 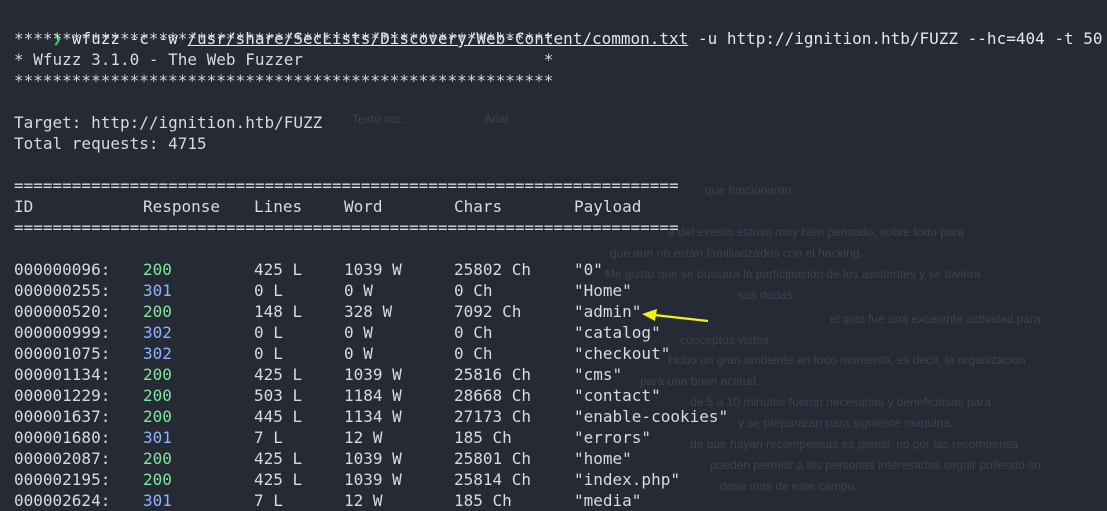 What do you see at coordinates (278, 395) in the screenshot?
I see `cell-lines: 503 L` at bounding box center [278, 395].